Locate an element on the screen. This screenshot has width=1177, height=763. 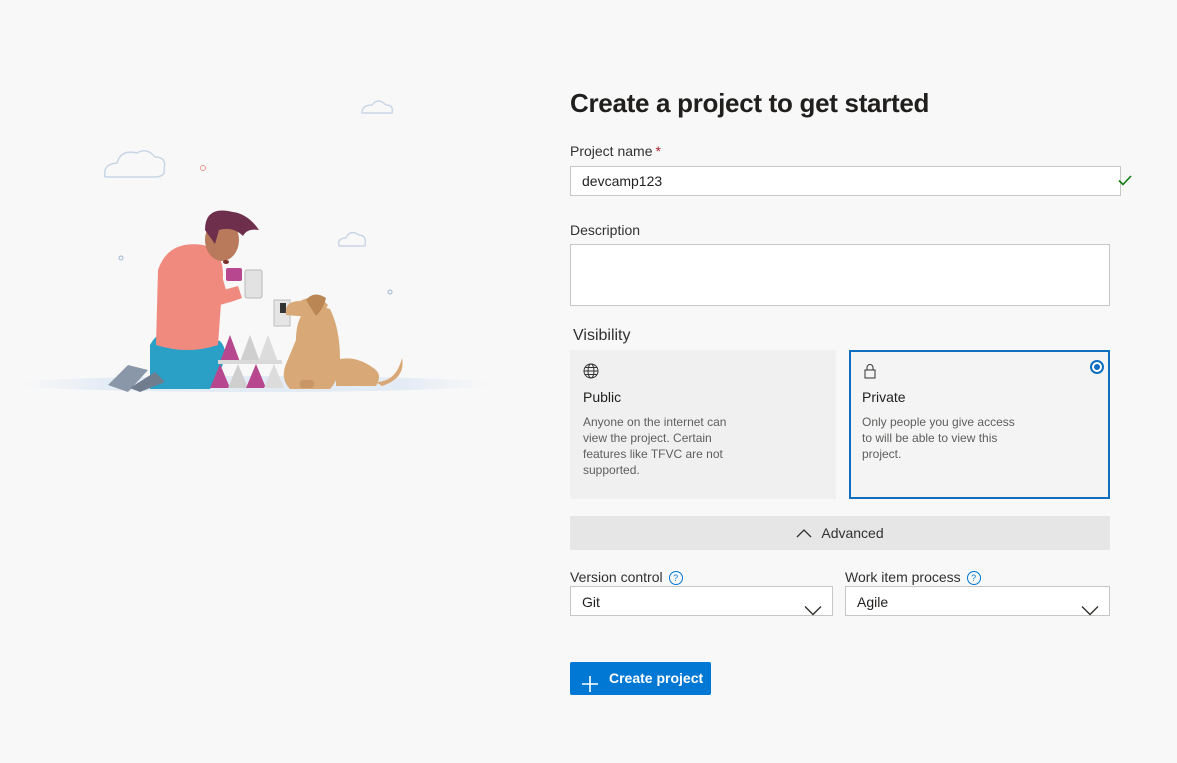
project-name-label-text: Project name is located at coordinates (611, 151).